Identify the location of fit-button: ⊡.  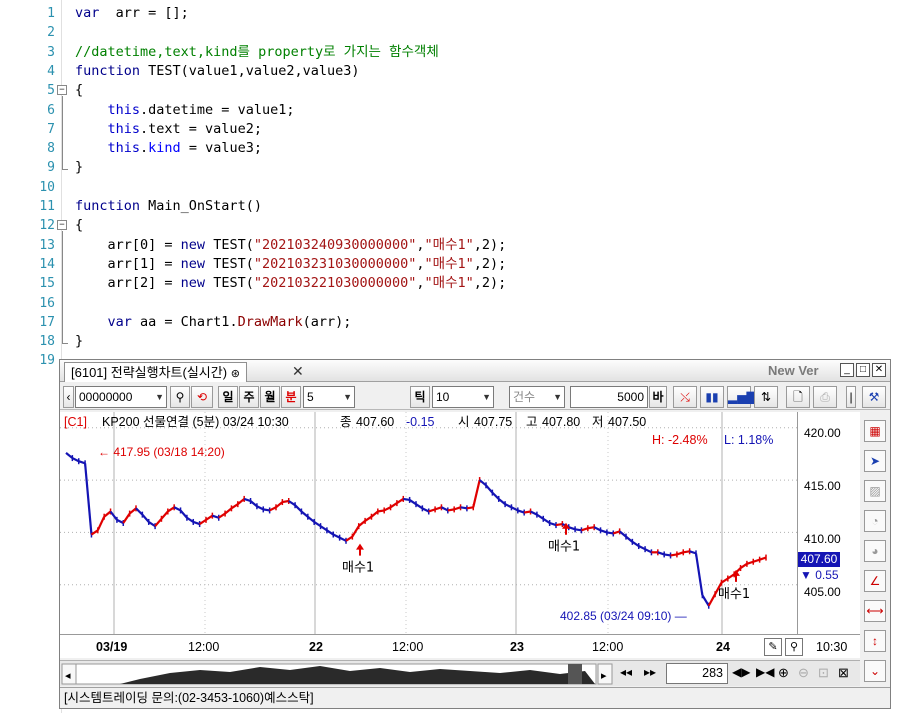
(823, 673).